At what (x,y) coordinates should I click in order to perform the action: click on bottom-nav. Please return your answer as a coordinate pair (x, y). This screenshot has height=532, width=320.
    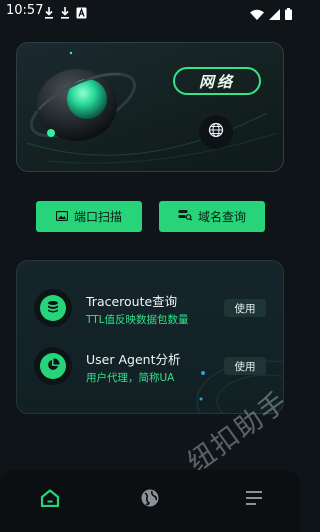
    Looking at the image, I should click on (150, 501).